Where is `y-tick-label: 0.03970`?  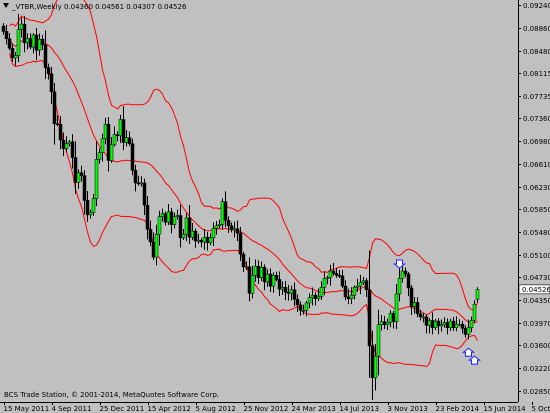 y-tick-label: 0.03970 is located at coordinates (536, 324).